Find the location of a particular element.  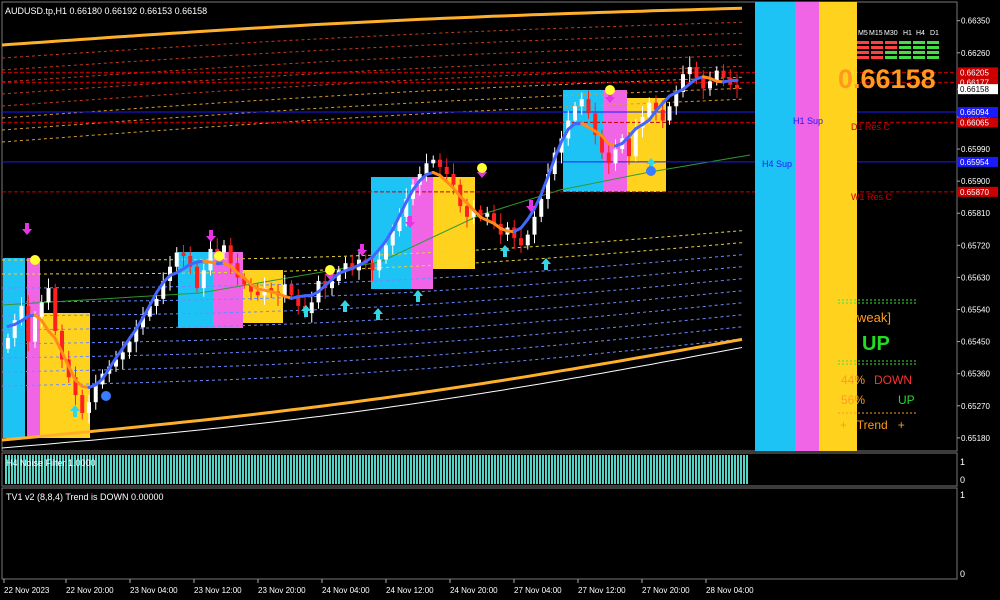

down-label: DOWN is located at coordinates (893, 380).